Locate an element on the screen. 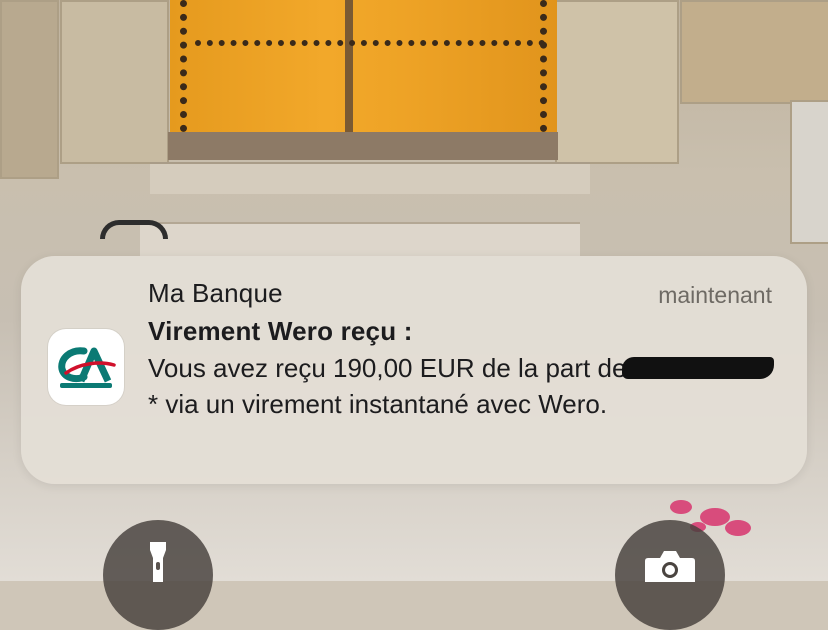 The height and width of the screenshot is (630, 828). camera-button is located at coordinates (670, 575).